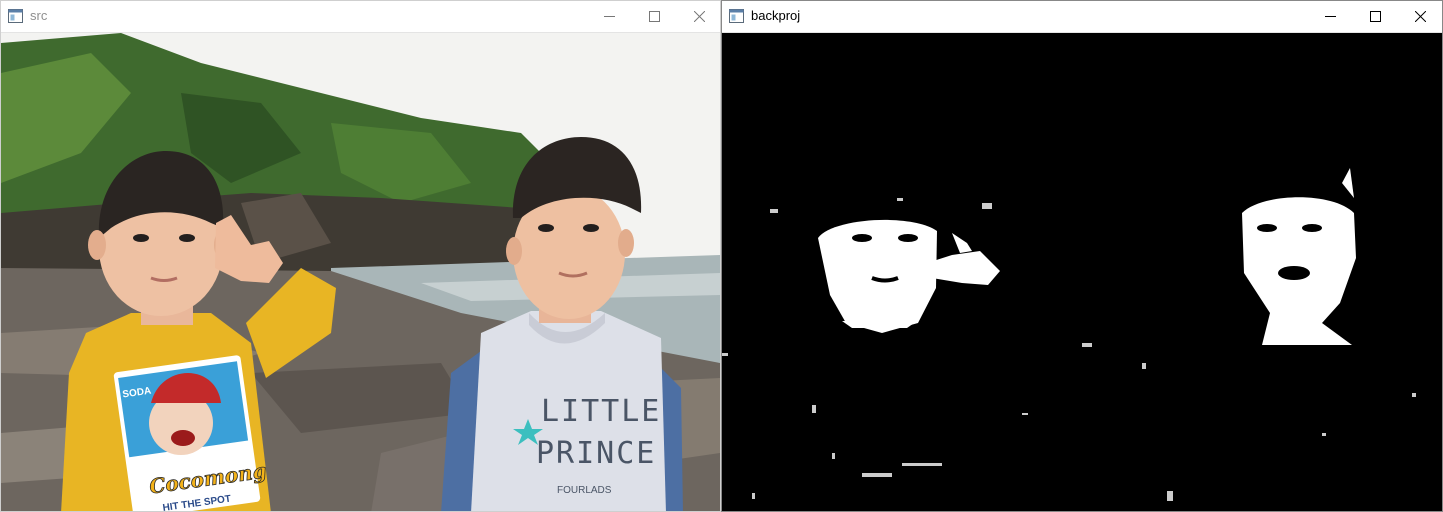 This screenshot has height=512, width=1443. Describe the element at coordinates (776, 15) in the screenshot. I see `backproj-window-title: backproj` at that location.